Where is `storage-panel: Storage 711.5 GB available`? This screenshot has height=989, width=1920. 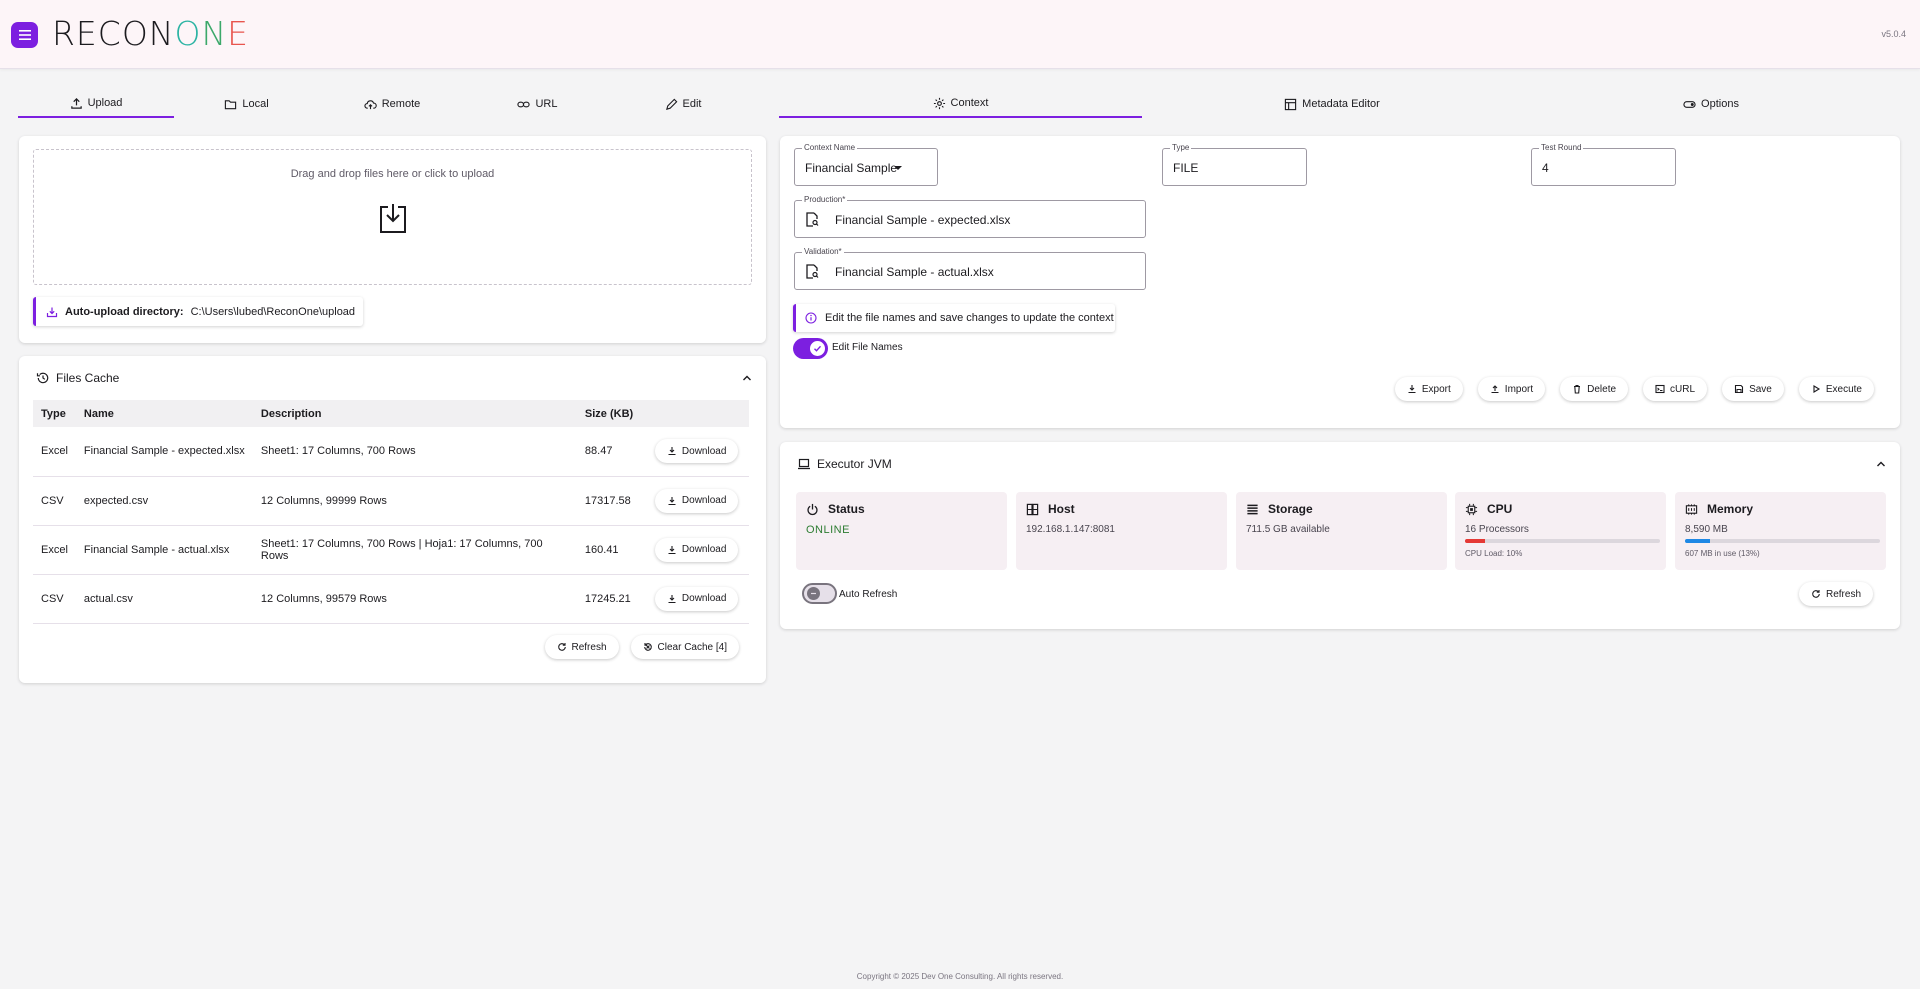 storage-panel: Storage 711.5 GB available is located at coordinates (1341, 531).